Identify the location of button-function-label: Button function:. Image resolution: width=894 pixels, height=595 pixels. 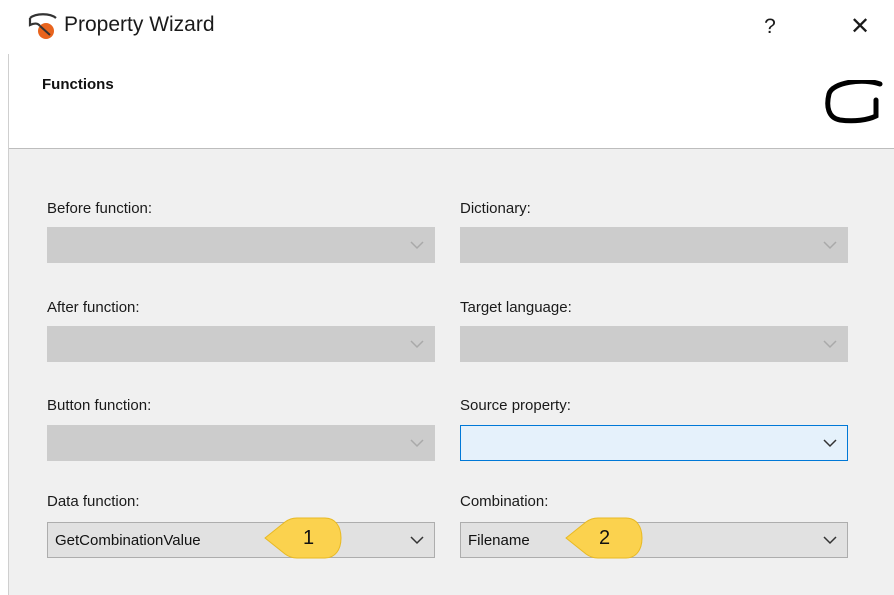
(99, 405).